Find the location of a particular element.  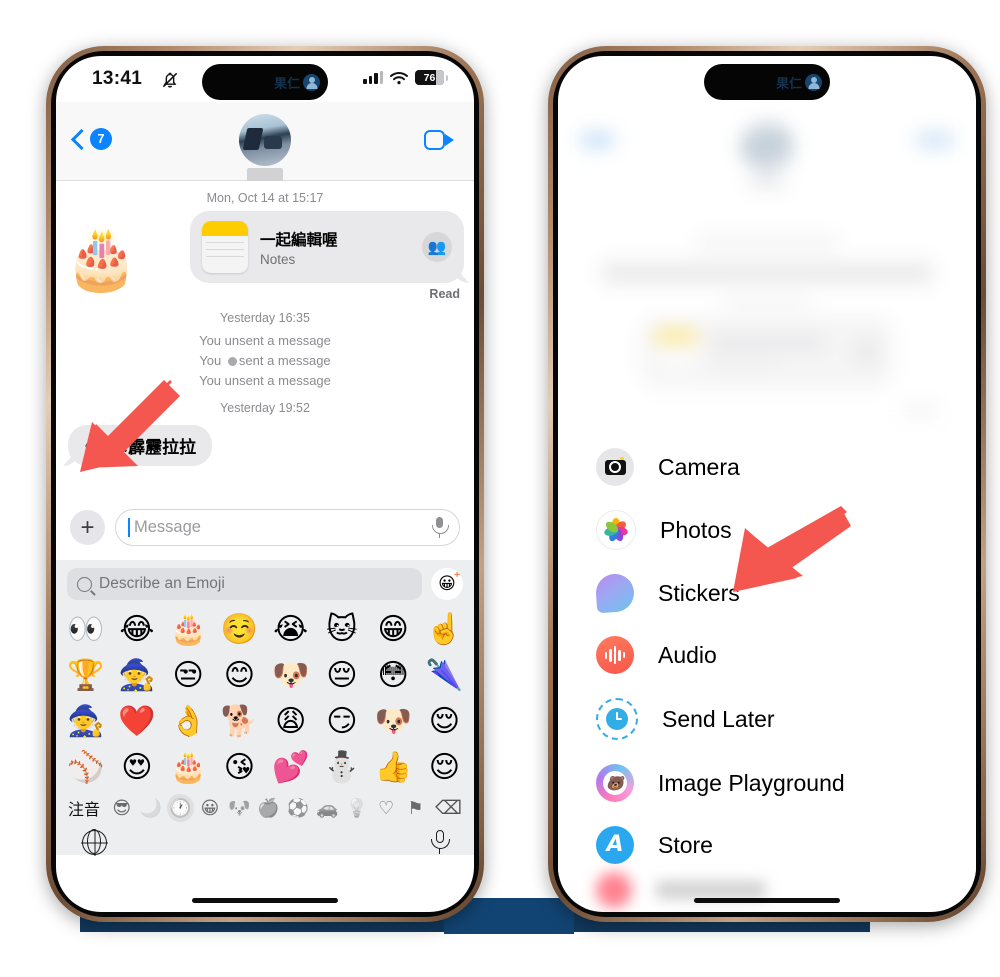

emoji-cell: 😘 is located at coordinates (239, 768).